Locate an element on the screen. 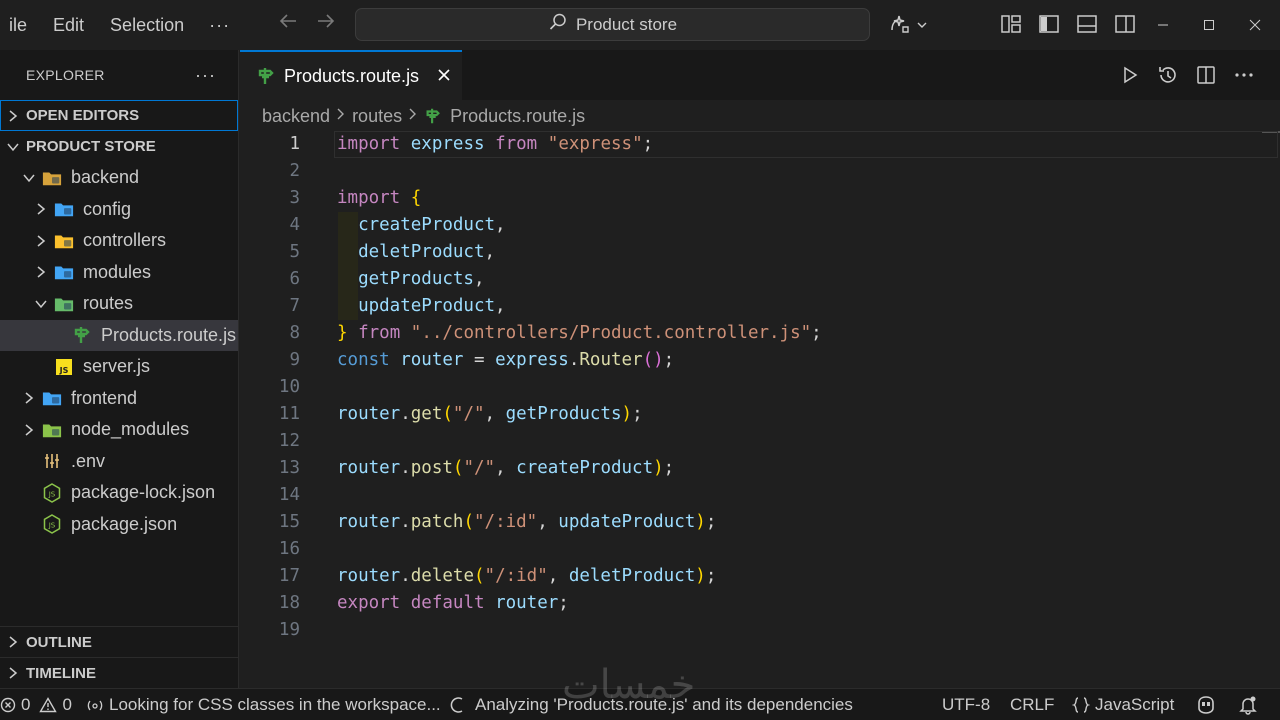  code-token: ; is located at coordinates (669, 468).